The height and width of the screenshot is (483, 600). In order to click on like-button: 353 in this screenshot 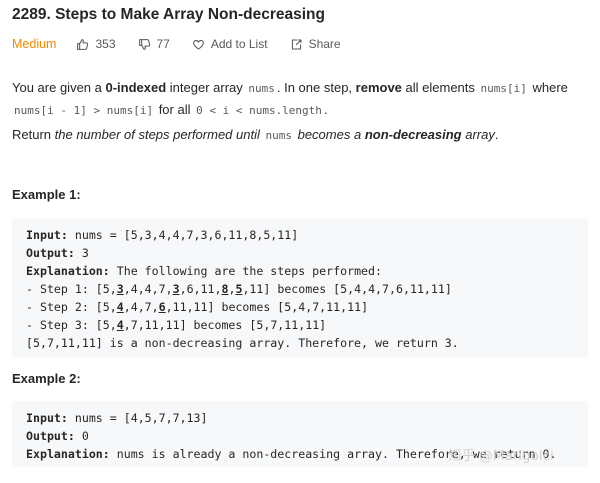, I will do `click(96, 44)`.